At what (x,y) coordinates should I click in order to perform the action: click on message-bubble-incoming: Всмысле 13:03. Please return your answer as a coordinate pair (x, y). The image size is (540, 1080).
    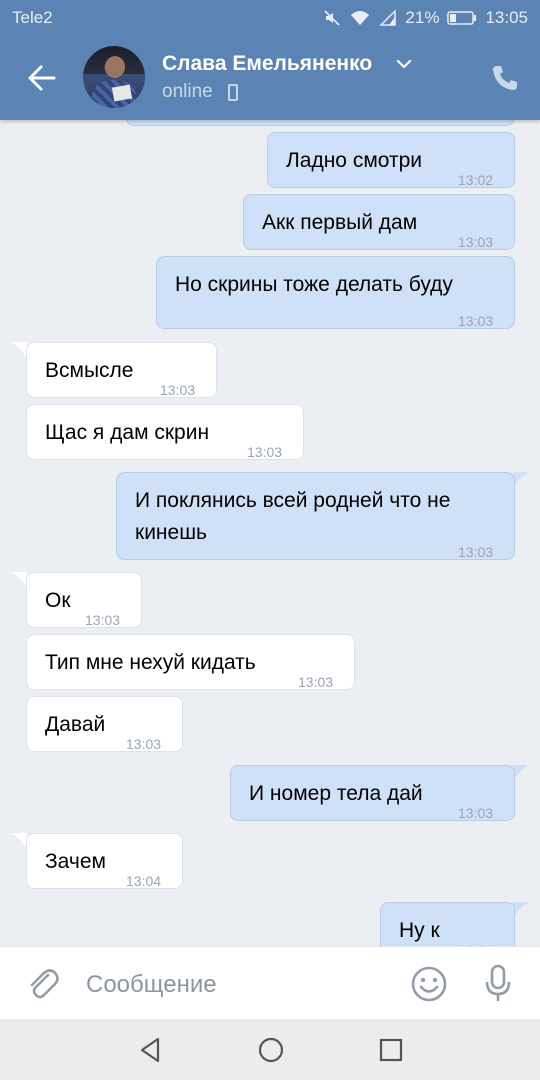
    Looking at the image, I should click on (121, 370).